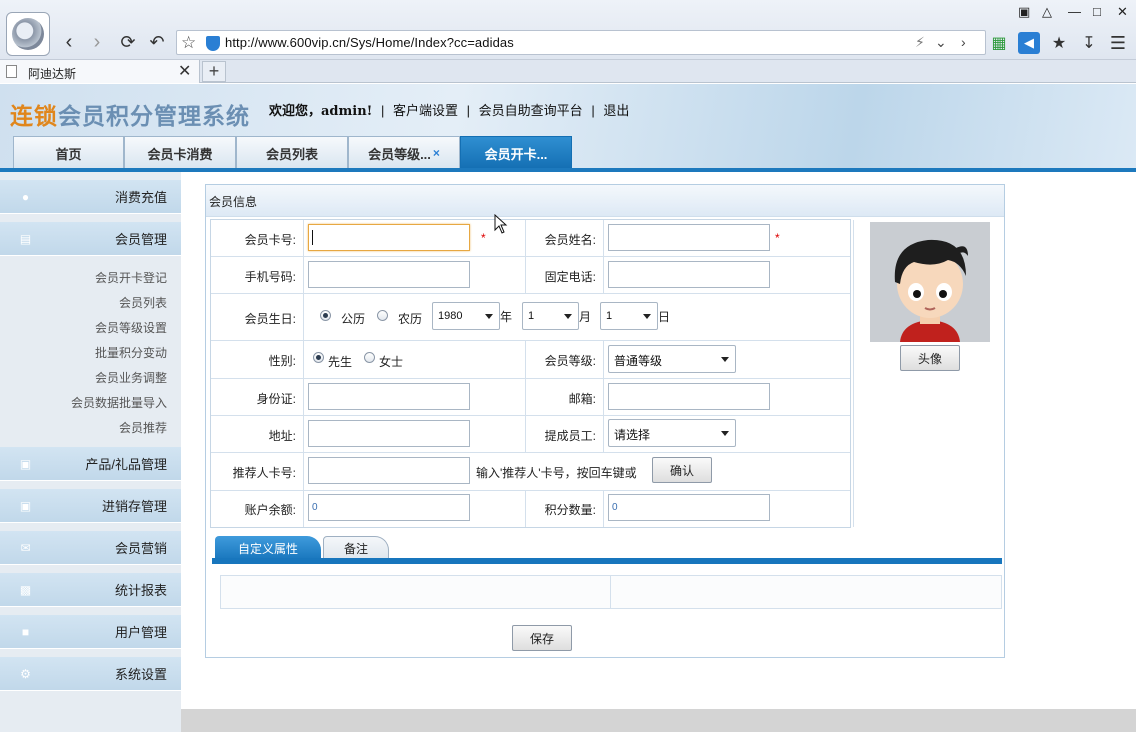  What do you see at coordinates (682, 470) in the screenshot?
I see `confirm-button: 确认` at bounding box center [682, 470].